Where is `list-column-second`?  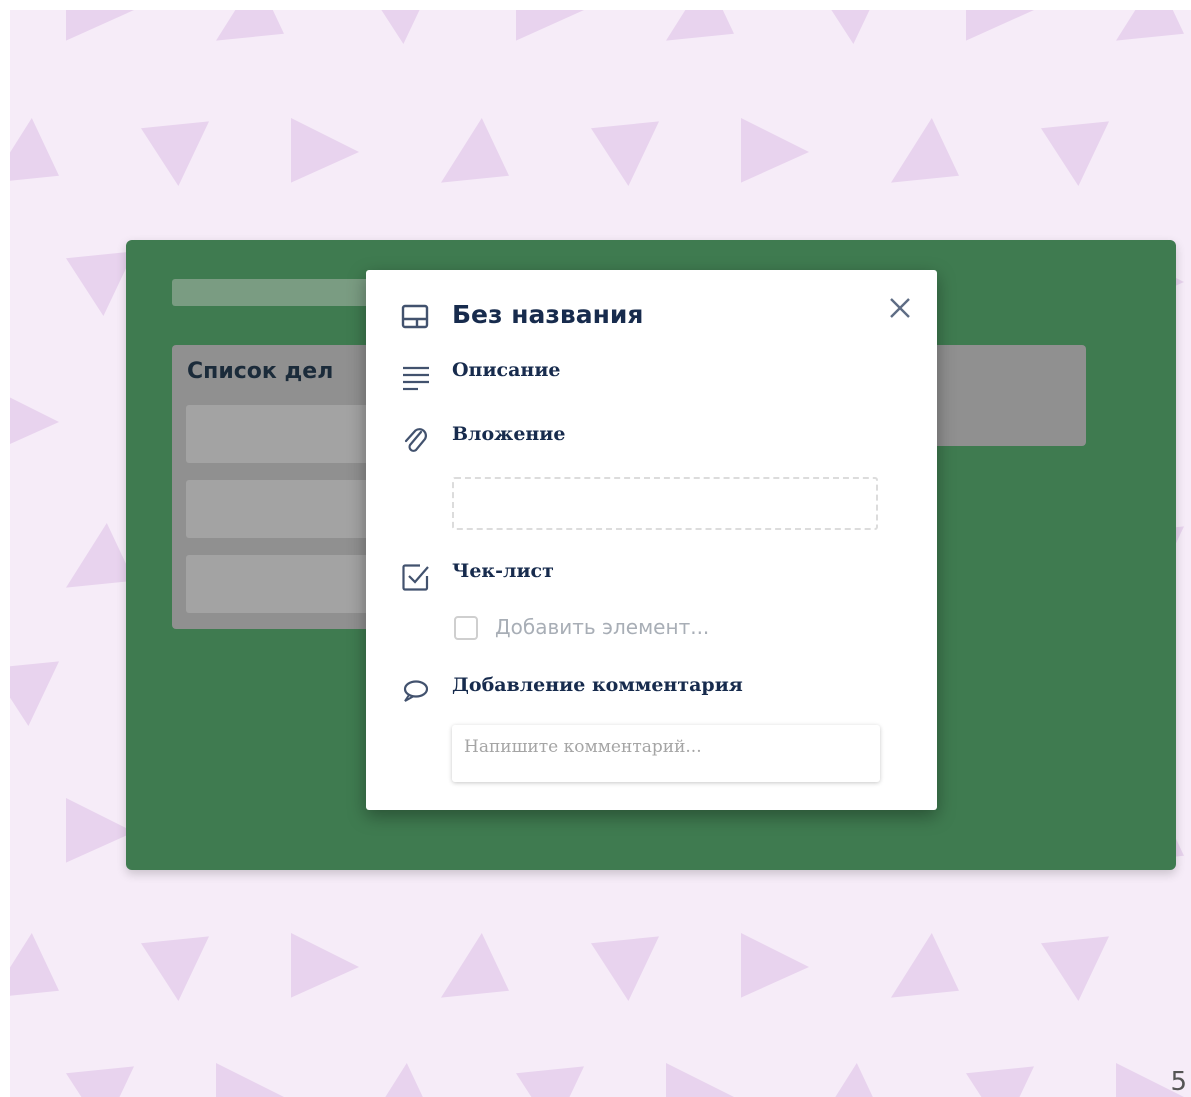 list-column-second is located at coordinates (1001, 395).